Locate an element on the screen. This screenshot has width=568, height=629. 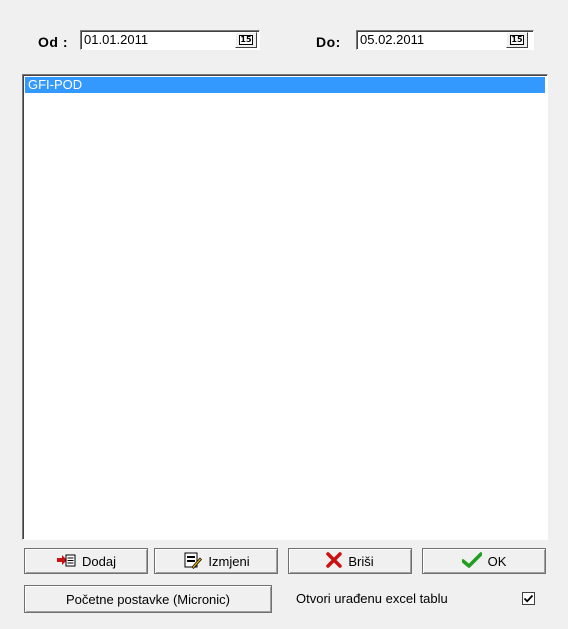
delete-button: Briši is located at coordinates (350, 561).